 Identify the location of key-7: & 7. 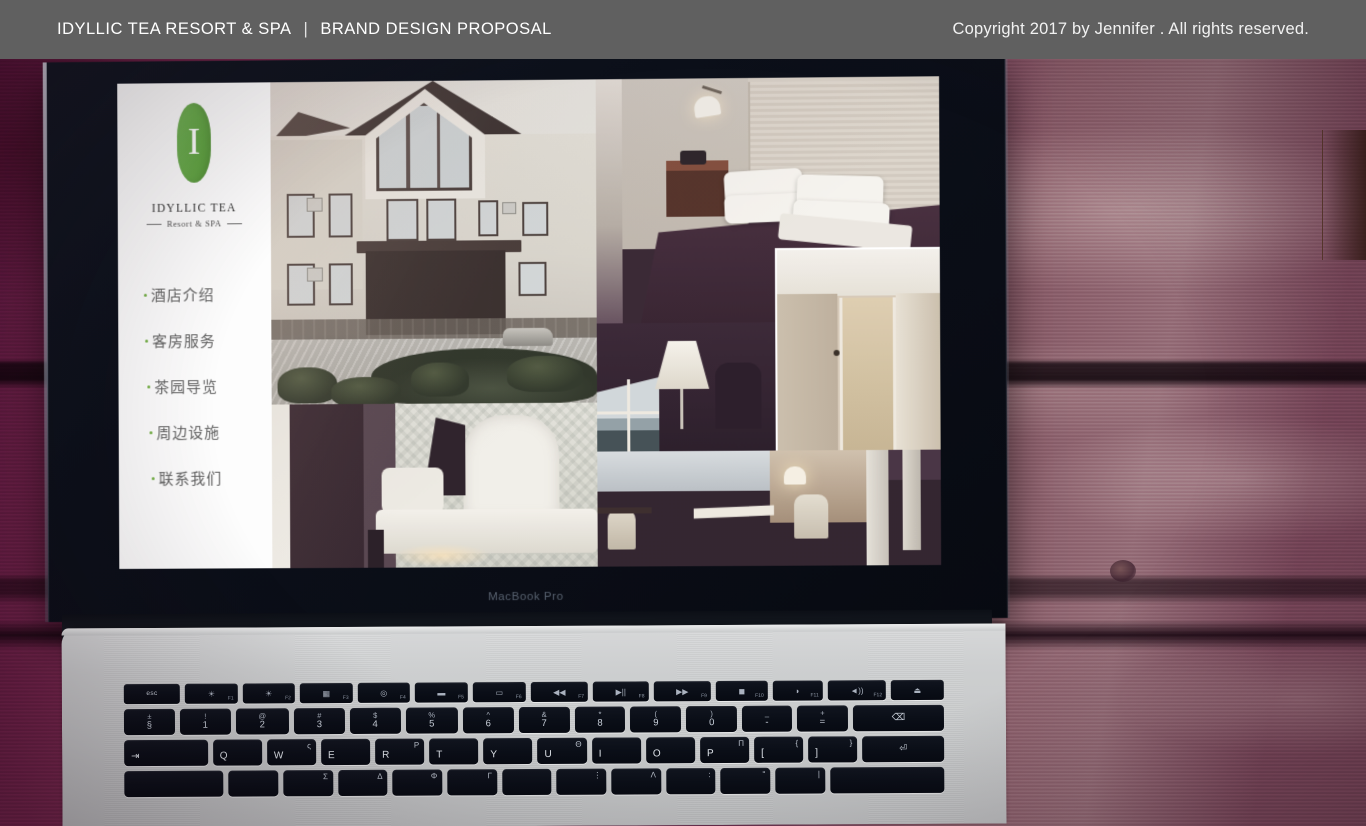
(544, 720).